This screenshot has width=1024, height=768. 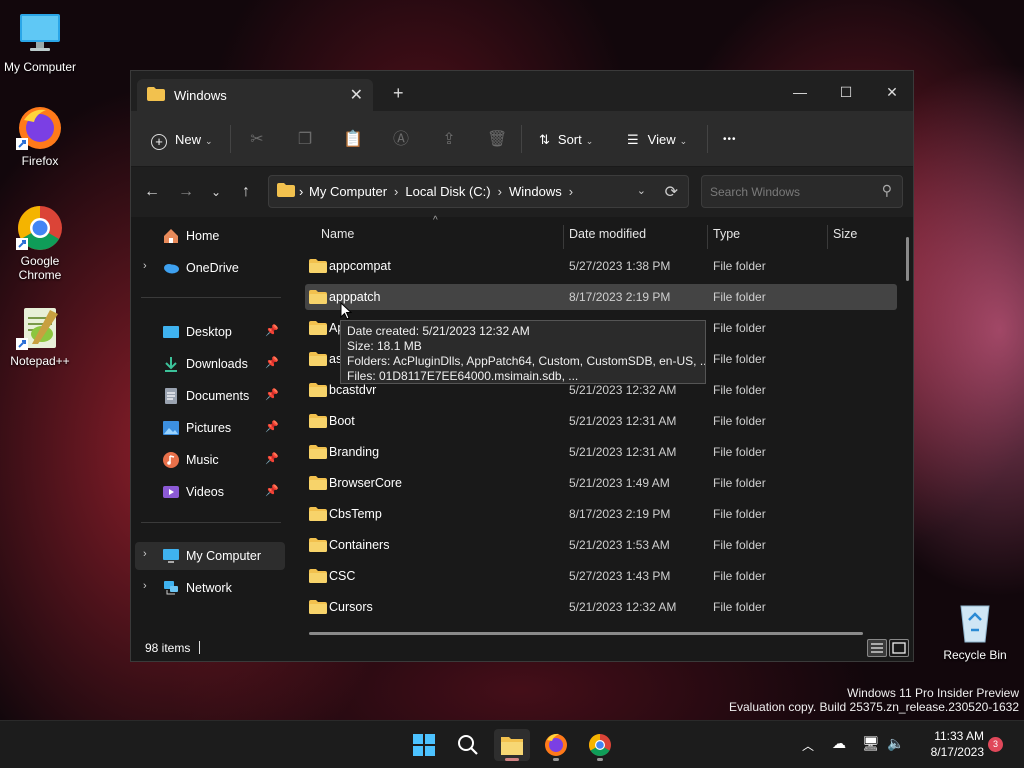 I want to click on sort-button: ⇅ Sort ⌄, so click(x=566, y=140).